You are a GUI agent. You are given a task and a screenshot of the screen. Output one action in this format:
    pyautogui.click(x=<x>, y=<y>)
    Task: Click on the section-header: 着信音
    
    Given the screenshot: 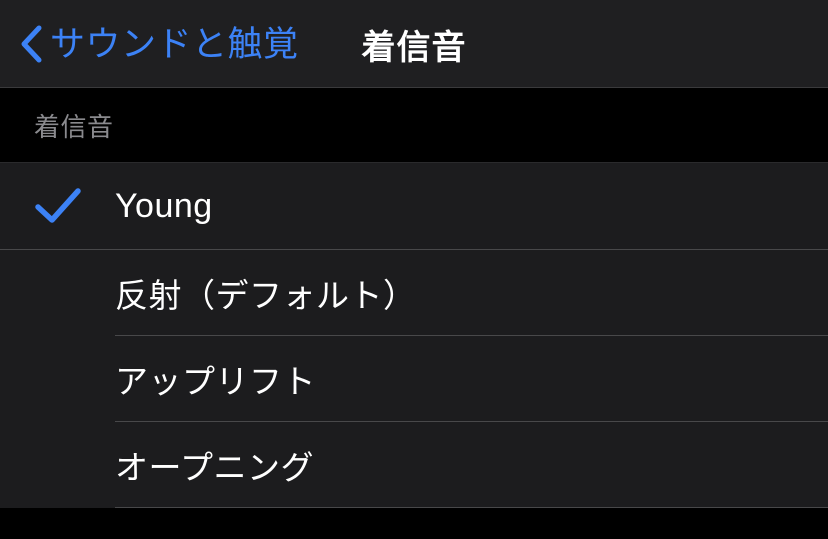 What is the action you would take?
    pyautogui.click(x=414, y=125)
    